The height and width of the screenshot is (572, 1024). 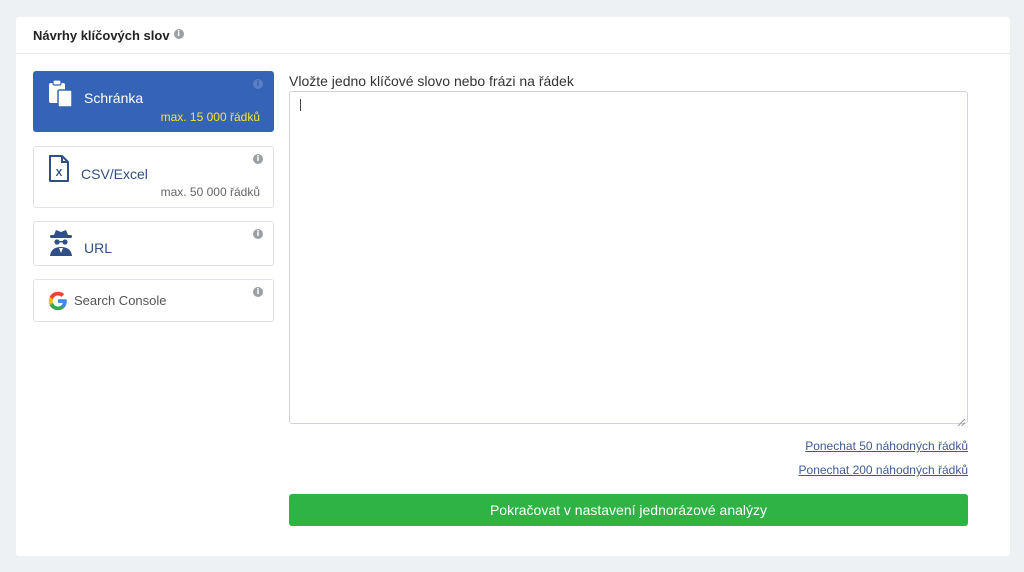 I want to click on excel-file-icon: X, so click(x=59, y=169).